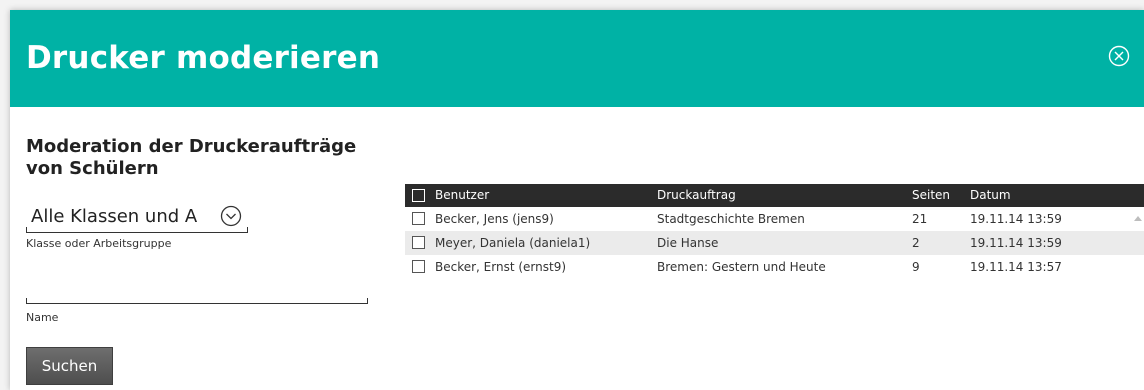 The width and height of the screenshot is (1144, 390). I want to click on scroll-up-arrow-icon, so click(1138, 218).